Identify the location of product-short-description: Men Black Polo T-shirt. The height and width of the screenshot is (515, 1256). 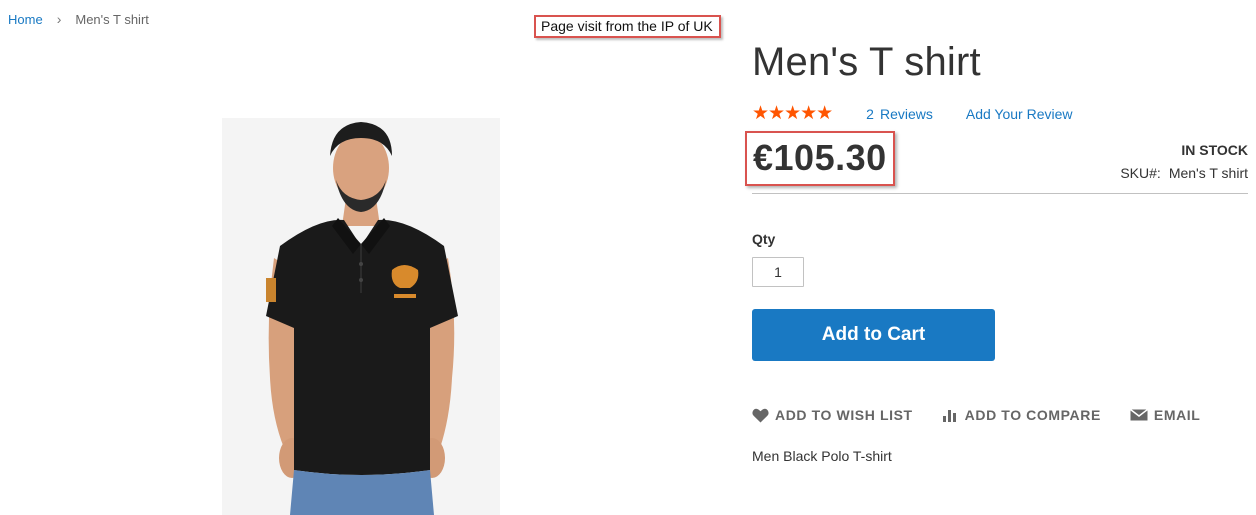
(822, 456).